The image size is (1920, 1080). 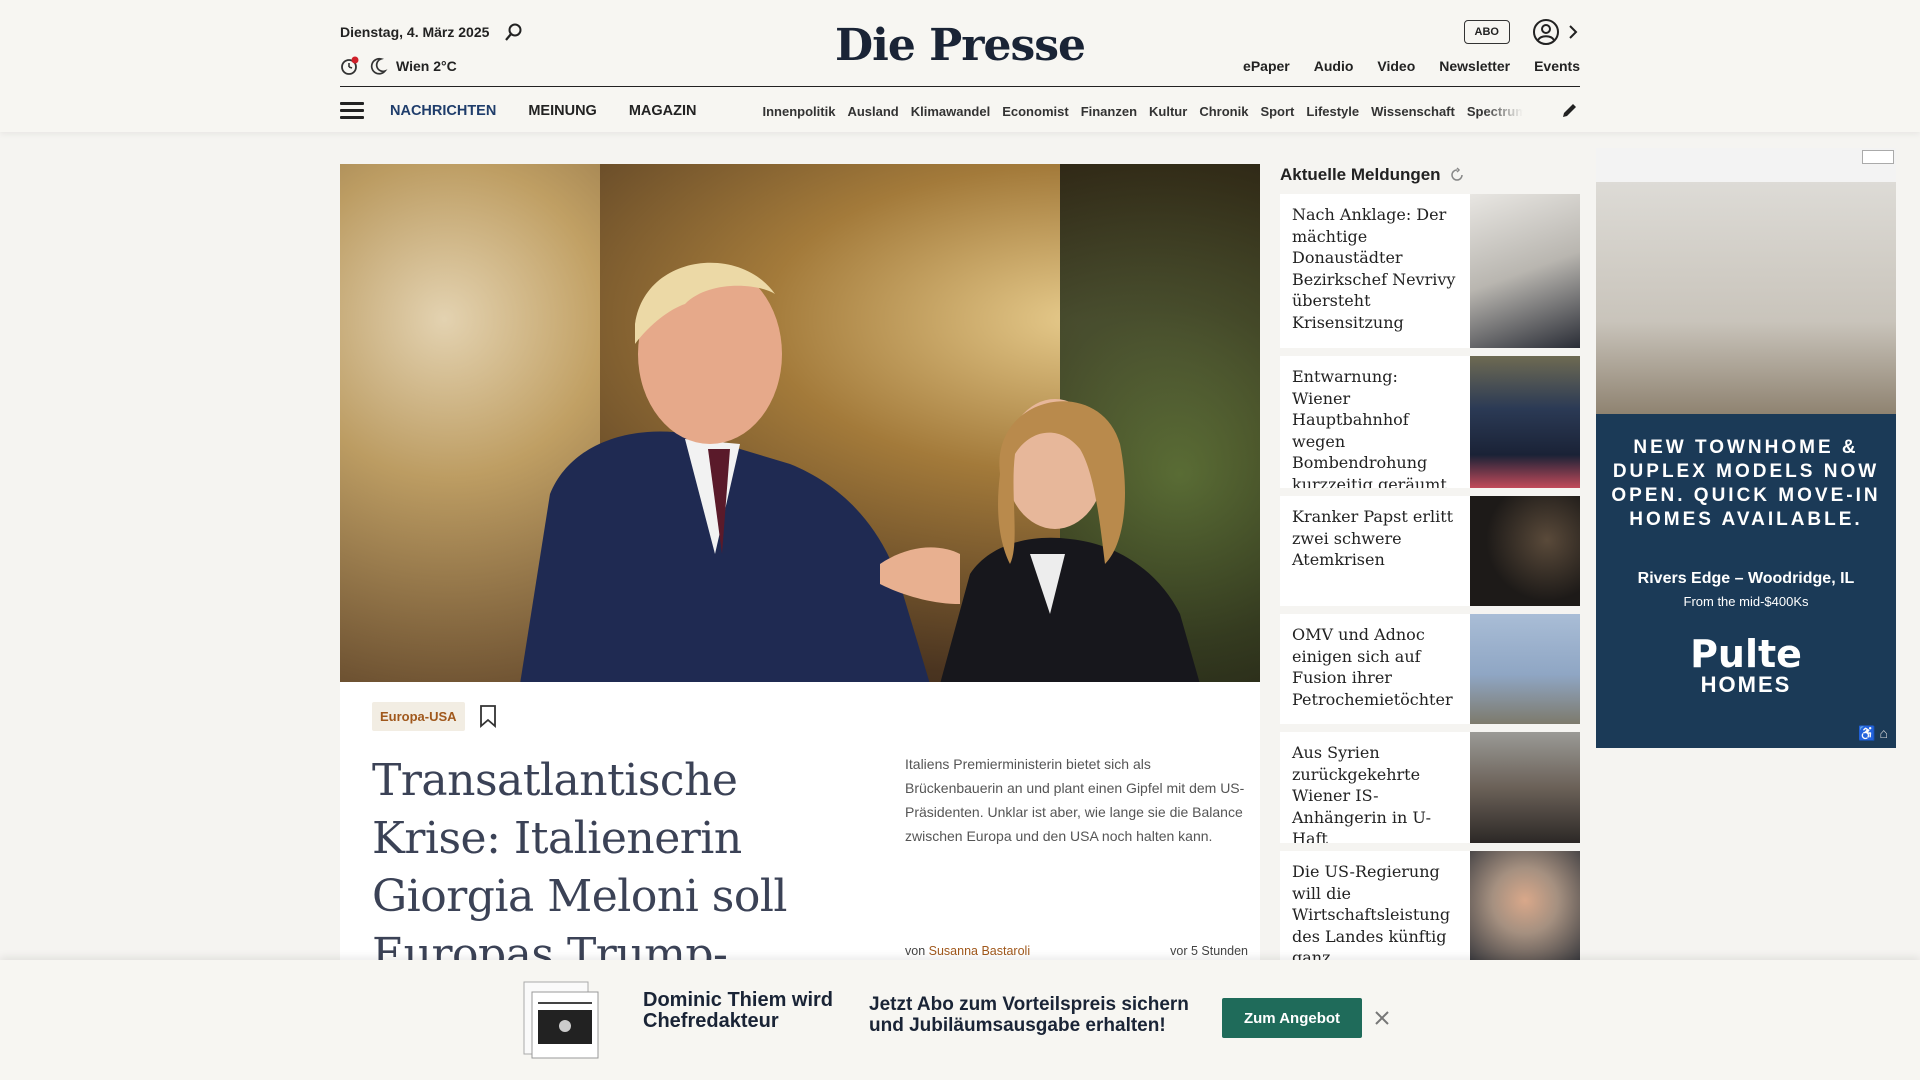 What do you see at coordinates (799, 111) in the screenshot?
I see `subnav-innenpolitik: Innenpolitik` at bounding box center [799, 111].